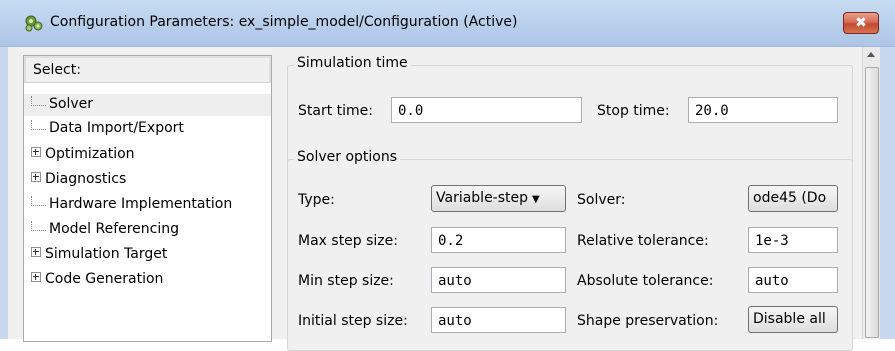 Image resolution: width=895 pixels, height=351 pixels. Describe the element at coordinates (498, 240) in the screenshot. I see `max-step-input: 0.2` at that location.